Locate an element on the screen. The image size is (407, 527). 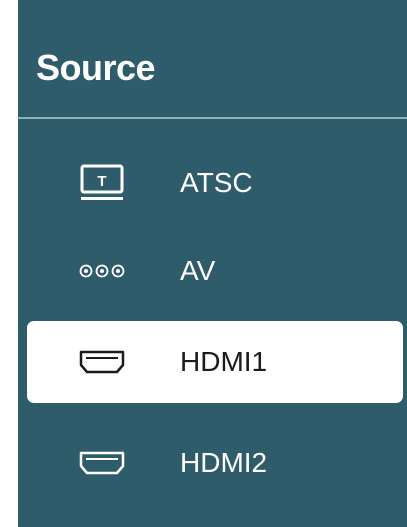
source-item-hdmi1: HDMI1 is located at coordinates (215, 362).